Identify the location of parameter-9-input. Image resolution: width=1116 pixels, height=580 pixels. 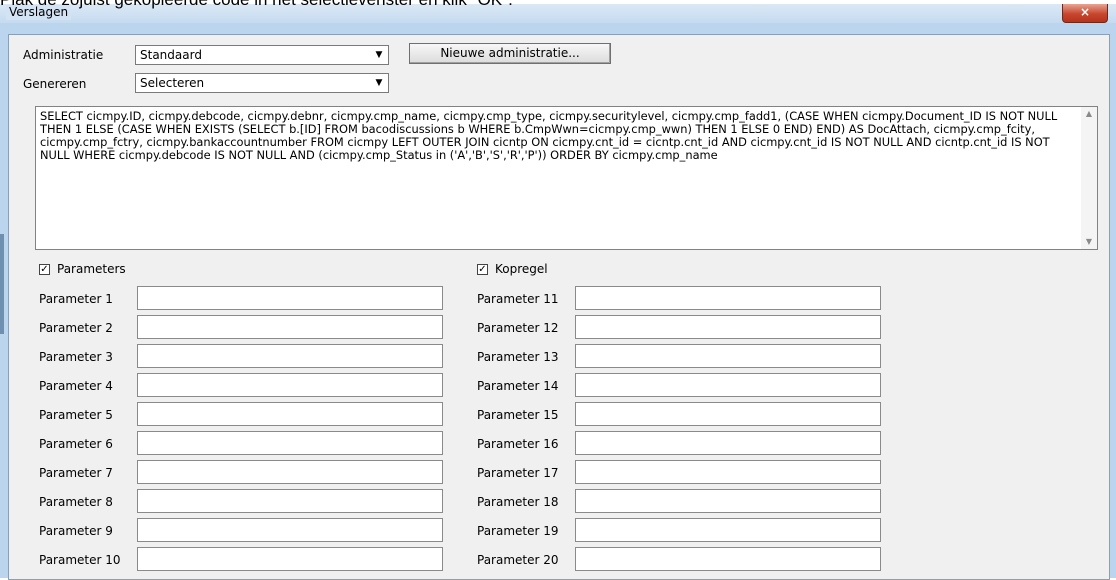
(290, 530).